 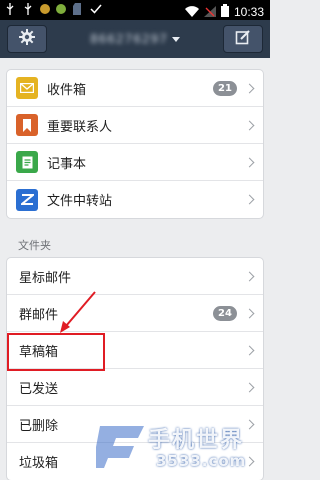 I want to click on item-label: 重要联系人, so click(x=80, y=127).